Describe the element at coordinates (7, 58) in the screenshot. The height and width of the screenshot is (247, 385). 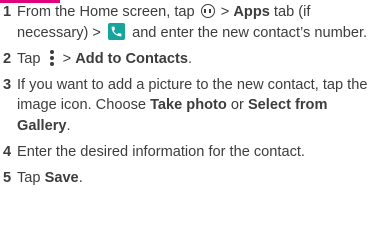
I see `step-number: 2` at that location.